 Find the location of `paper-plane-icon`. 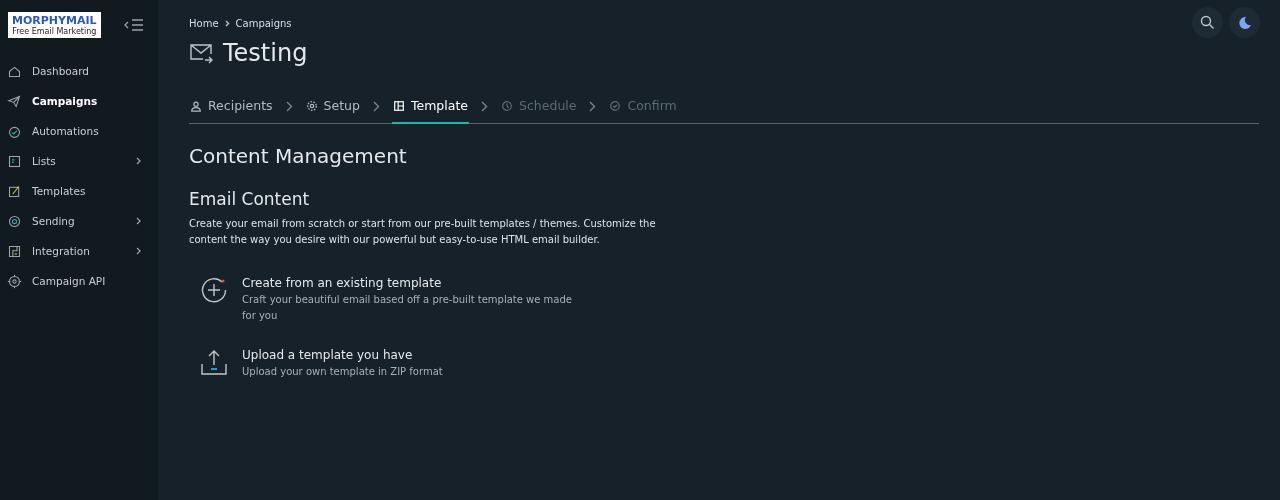

paper-plane-icon is located at coordinates (14, 101).